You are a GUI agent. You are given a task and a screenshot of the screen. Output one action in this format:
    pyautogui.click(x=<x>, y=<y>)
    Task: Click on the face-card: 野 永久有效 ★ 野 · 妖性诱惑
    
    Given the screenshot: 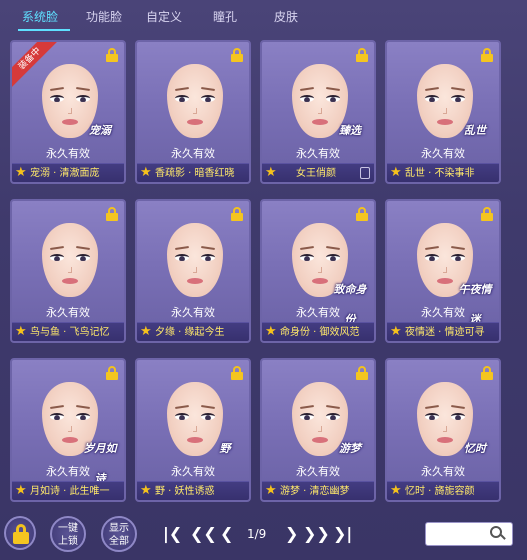 What is the action you would take?
    pyautogui.click(x=193, y=430)
    